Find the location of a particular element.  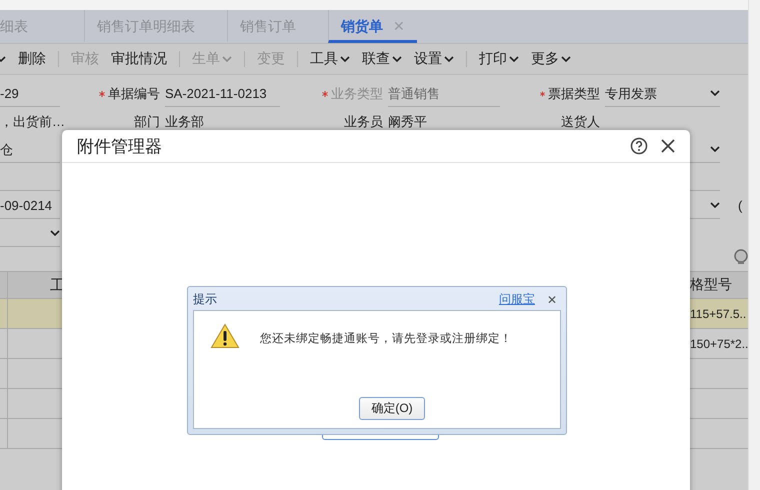

field-label: 单据编号 is located at coordinates (134, 94).